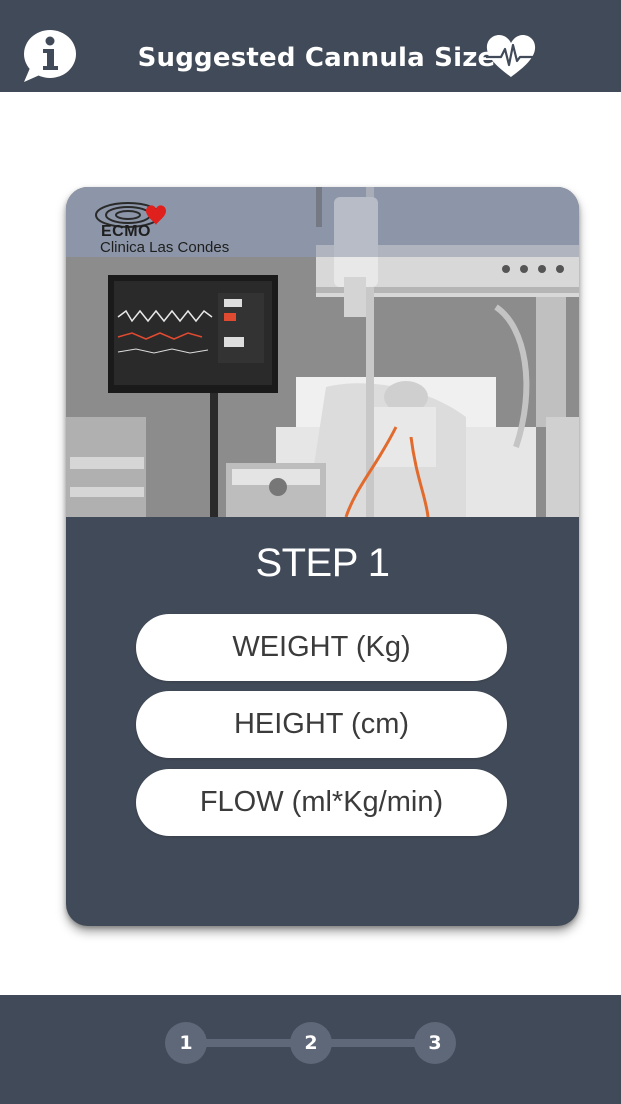 The image size is (621, 1104). Describe the element at coordinates (435, 1043) in the screenshot. I see `step-indicator-3: 3` at that location.